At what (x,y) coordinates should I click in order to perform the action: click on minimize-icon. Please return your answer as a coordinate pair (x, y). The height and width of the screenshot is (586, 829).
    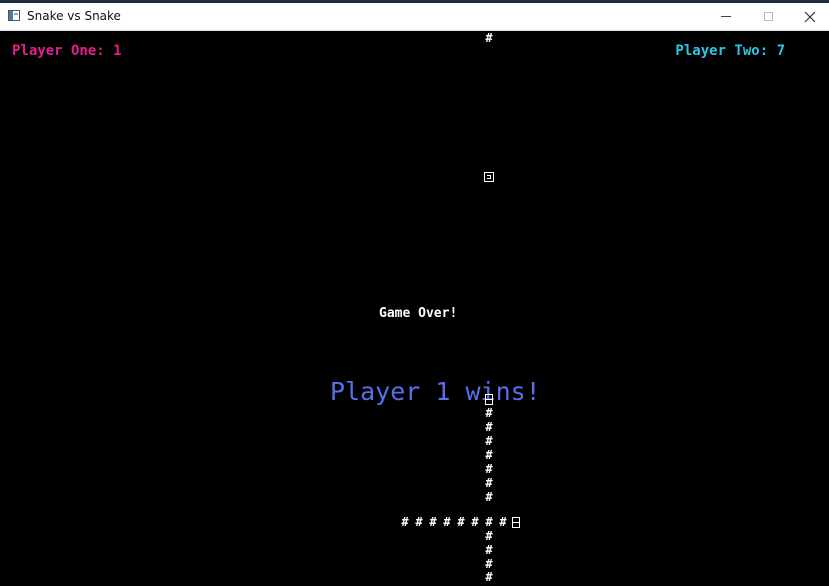
    Looking at the image, I should click on (726, 16).